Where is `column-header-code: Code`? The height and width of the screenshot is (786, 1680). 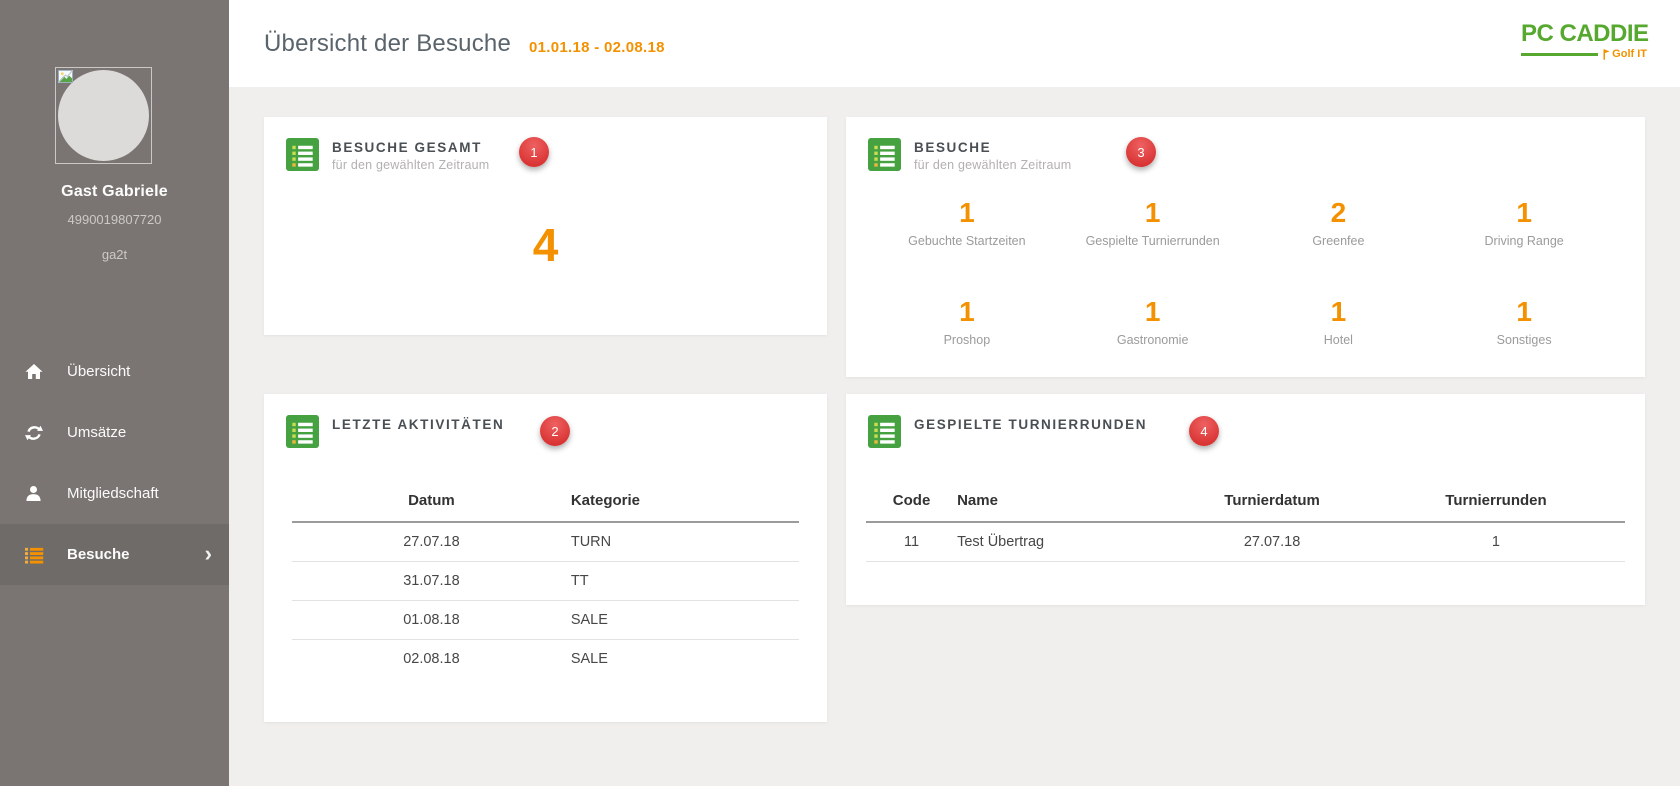
column-header-code: Code is located at coordinates (912, 502).